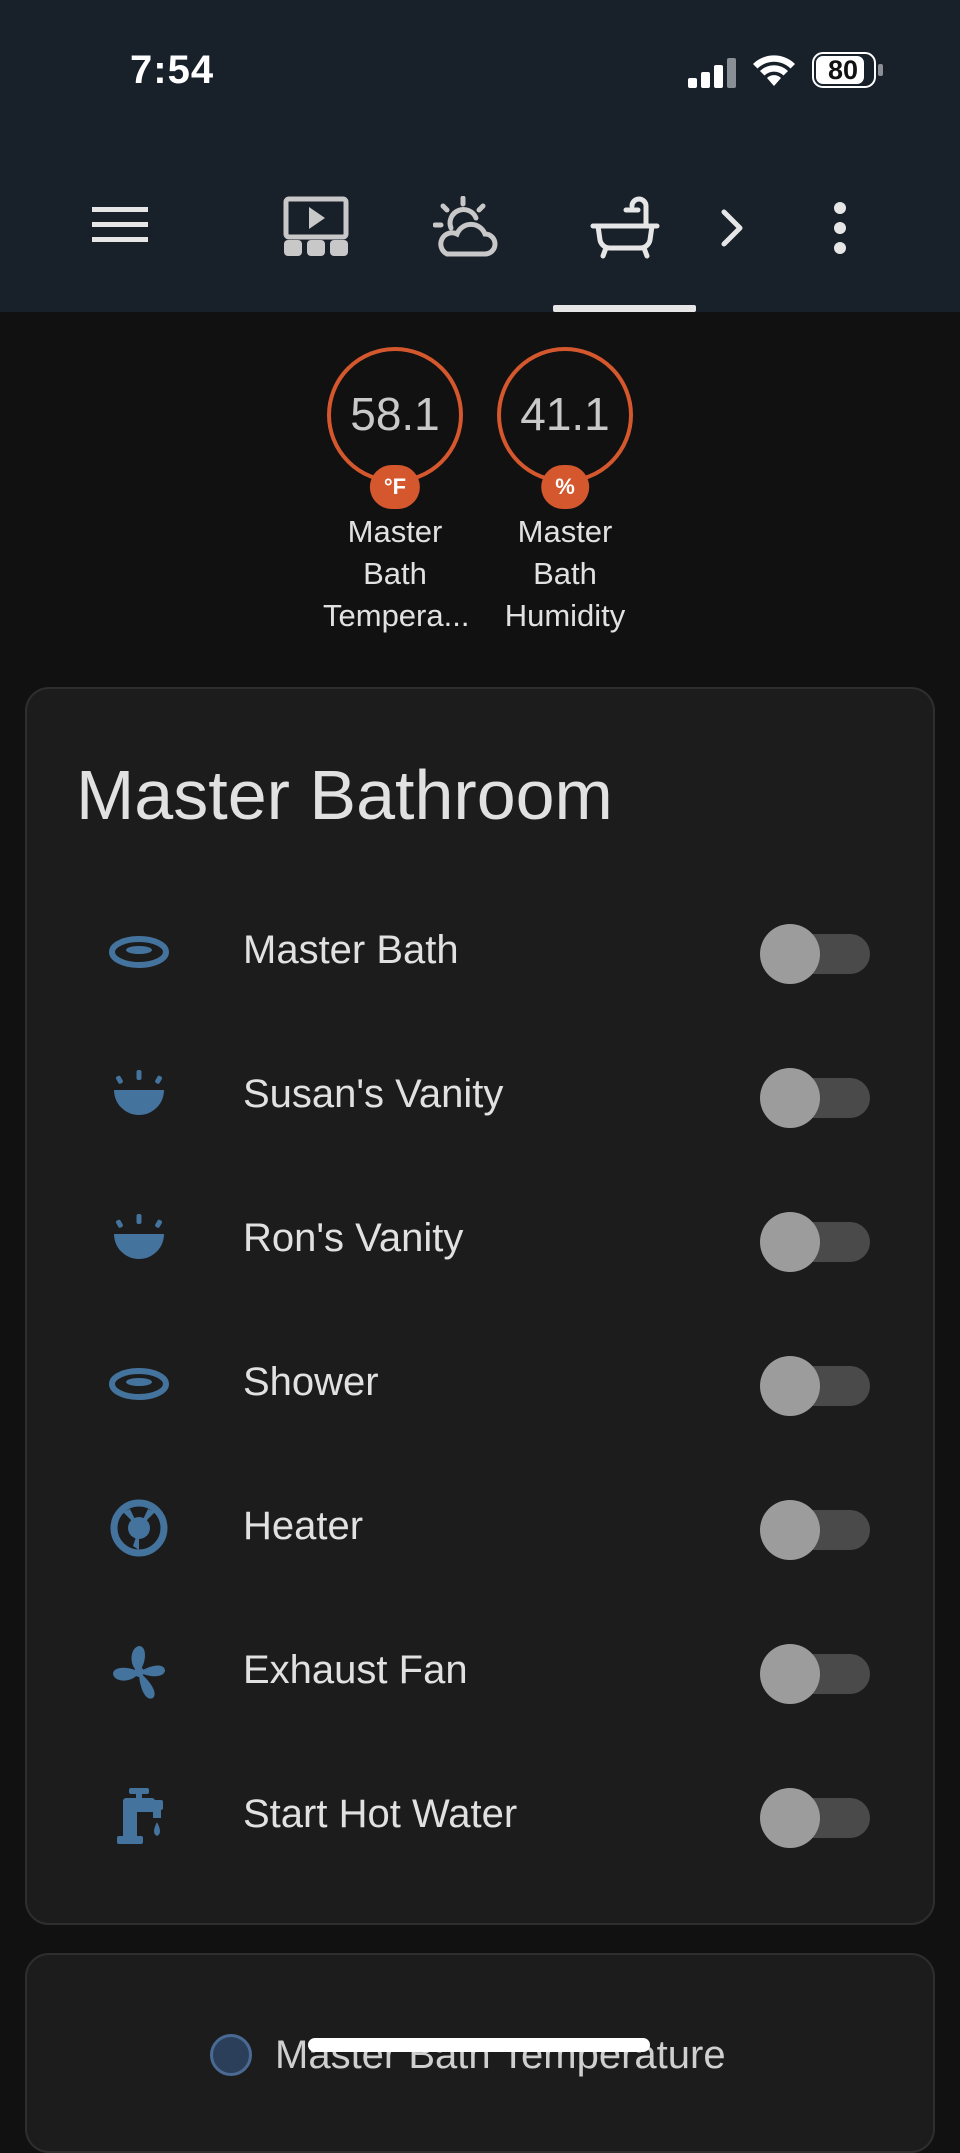  I want to click on entity-row-susans-vanity: Susan's Vanity, so click(480, 1096).